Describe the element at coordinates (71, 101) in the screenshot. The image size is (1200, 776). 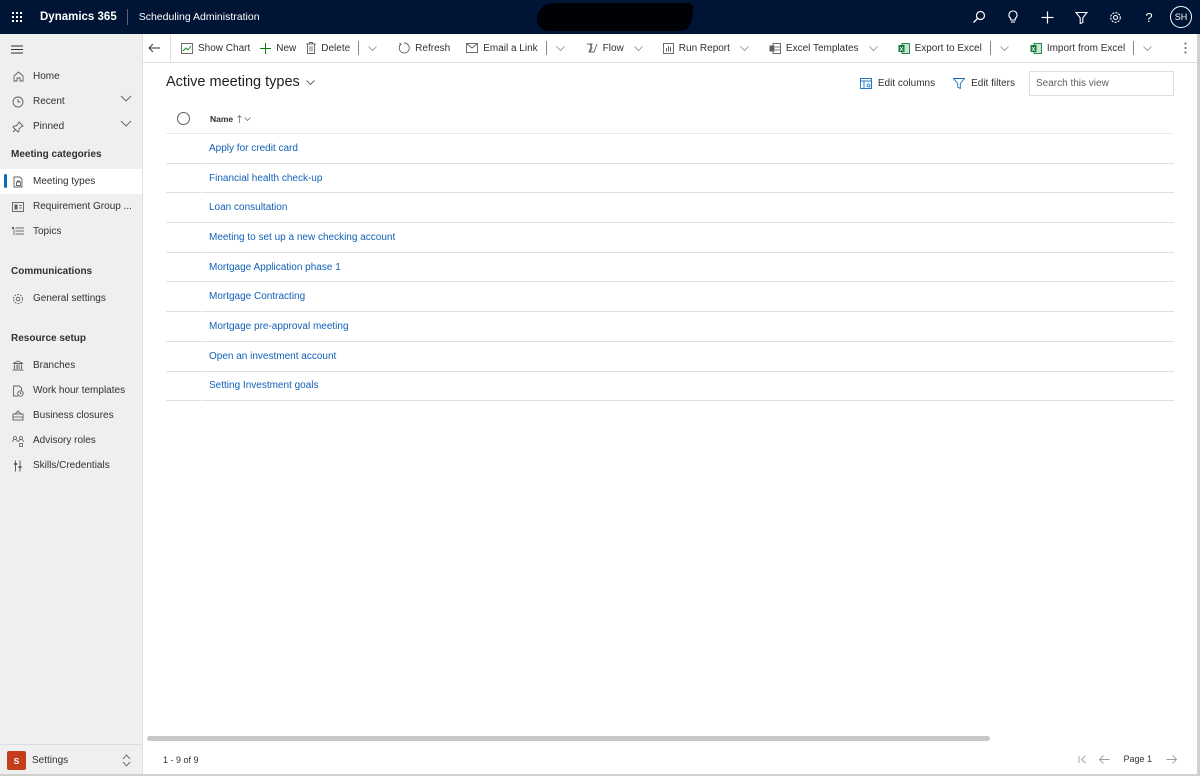
I see `sidebar-item-recent: Recent` at that location.